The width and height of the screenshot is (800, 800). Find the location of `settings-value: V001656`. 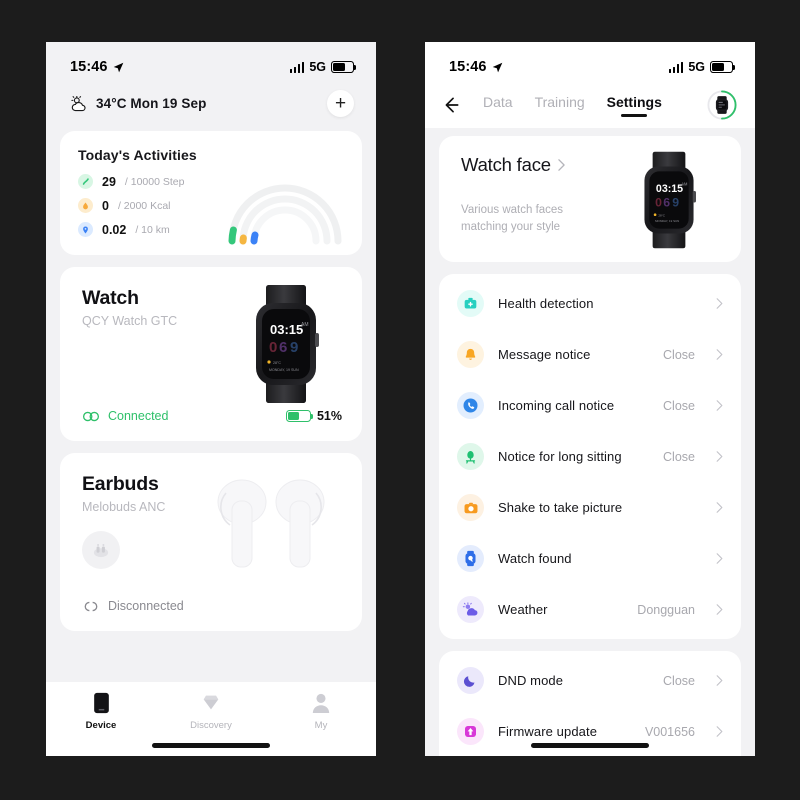

settings-value: V001656 is located at coordinates (669, 731).